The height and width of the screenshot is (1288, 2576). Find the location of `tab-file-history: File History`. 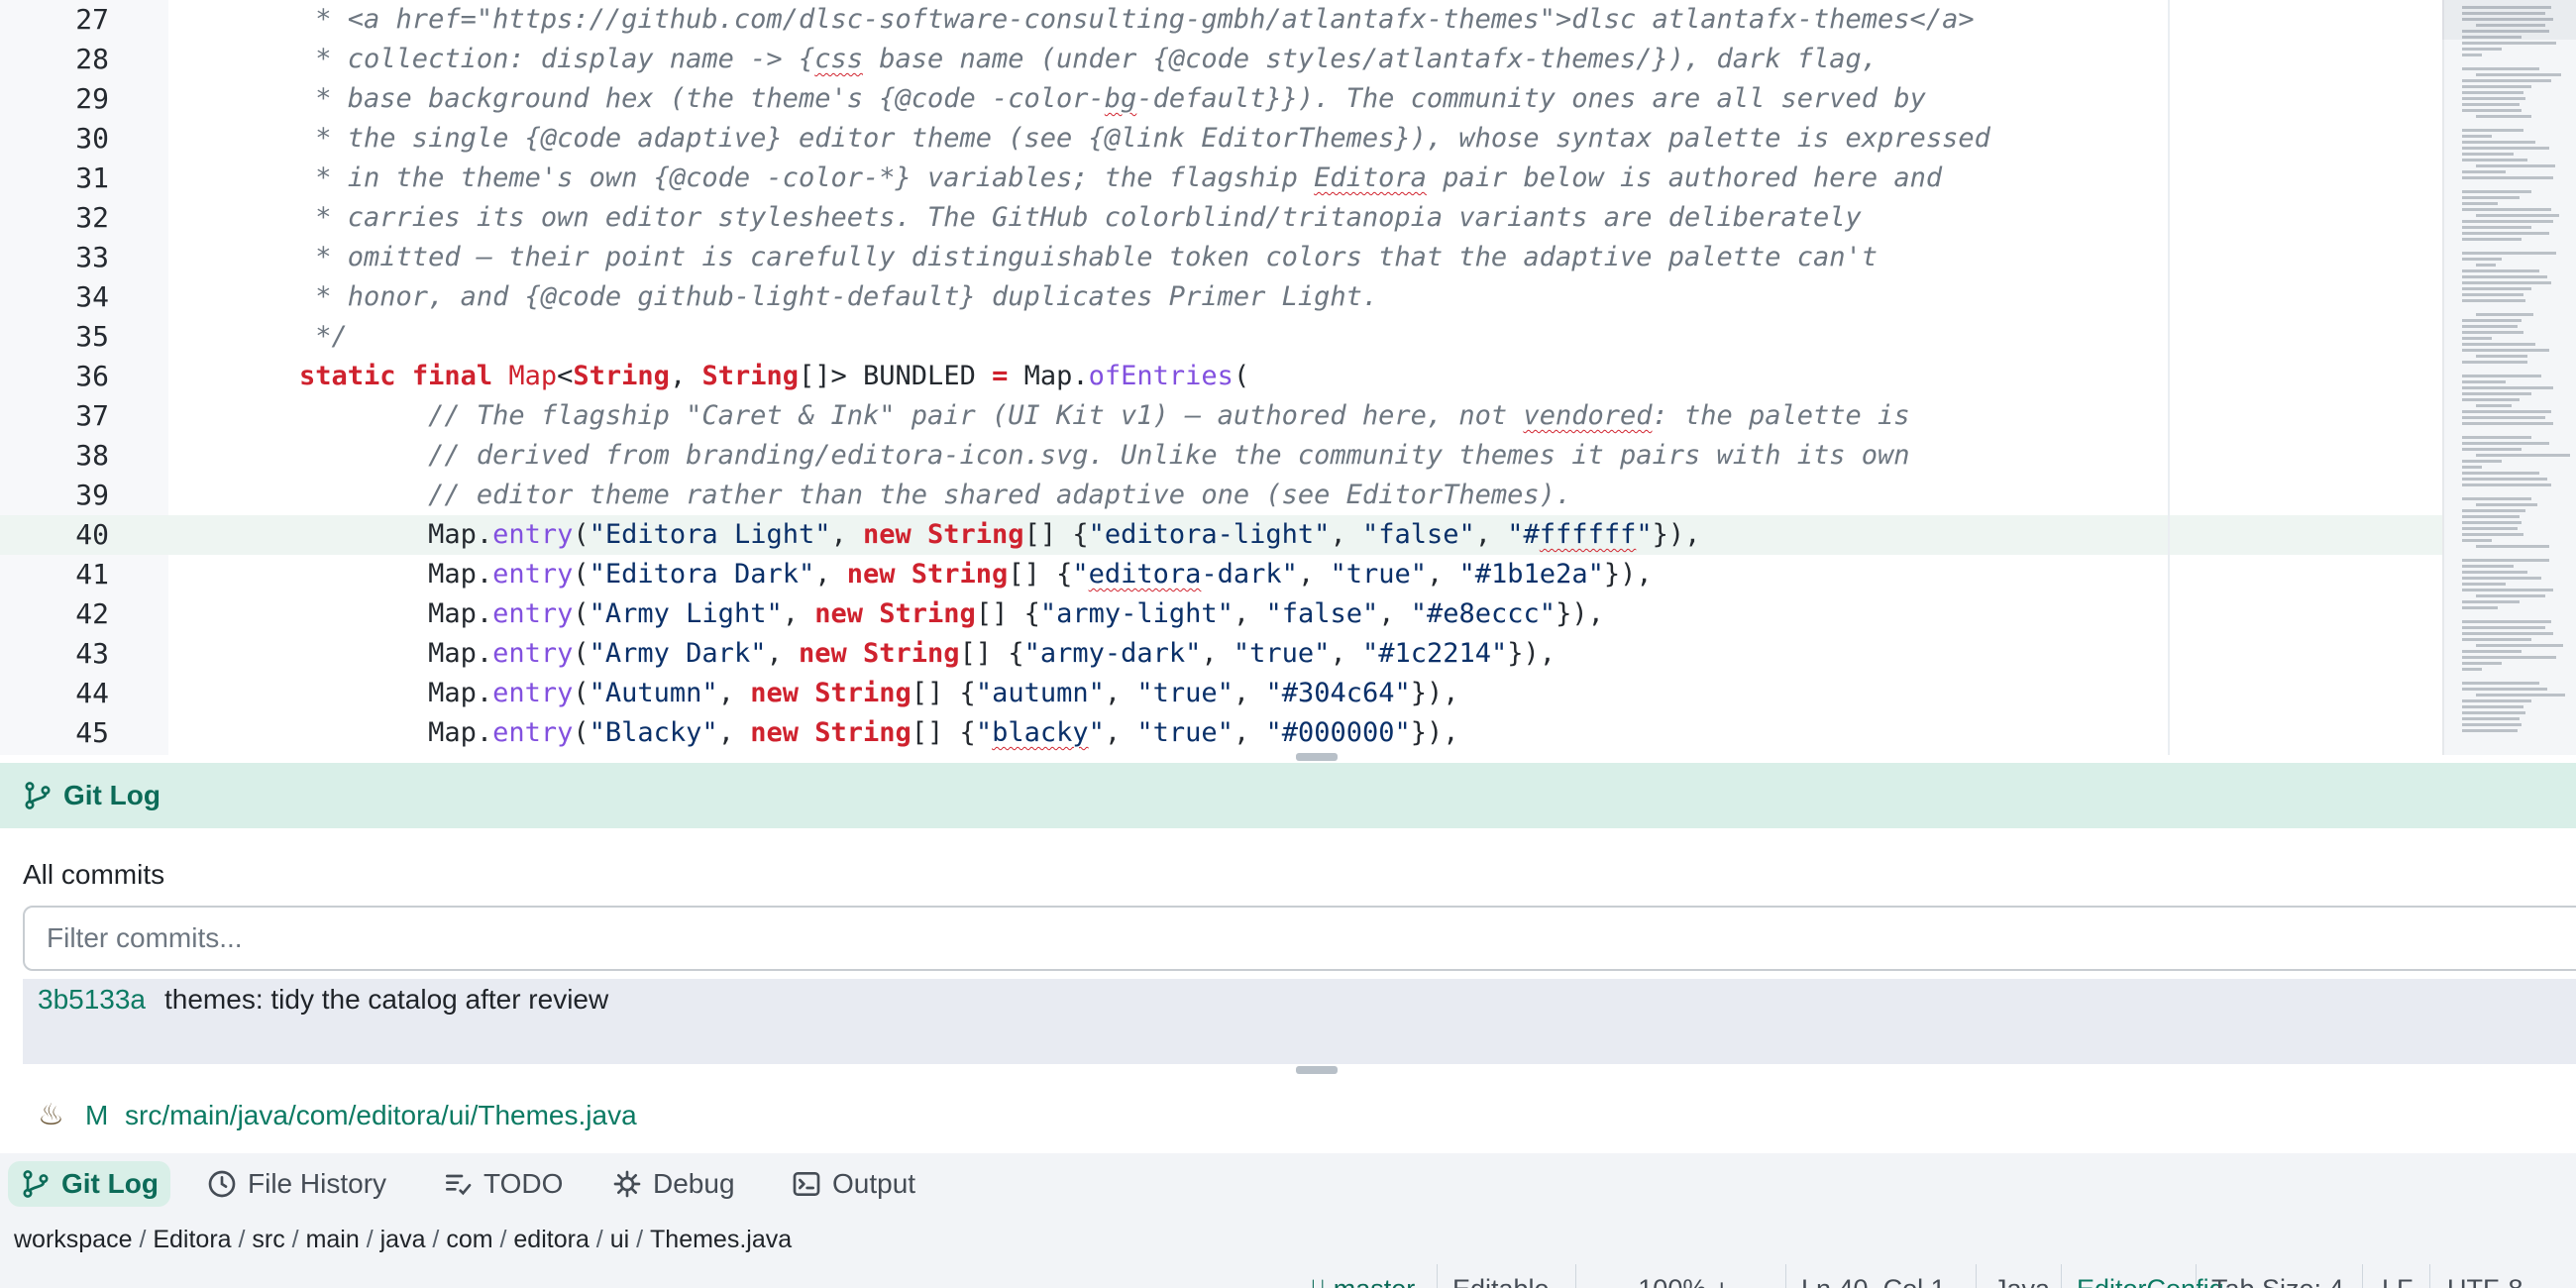

tab-file-history: File History is located at coordinates (296, 1184).